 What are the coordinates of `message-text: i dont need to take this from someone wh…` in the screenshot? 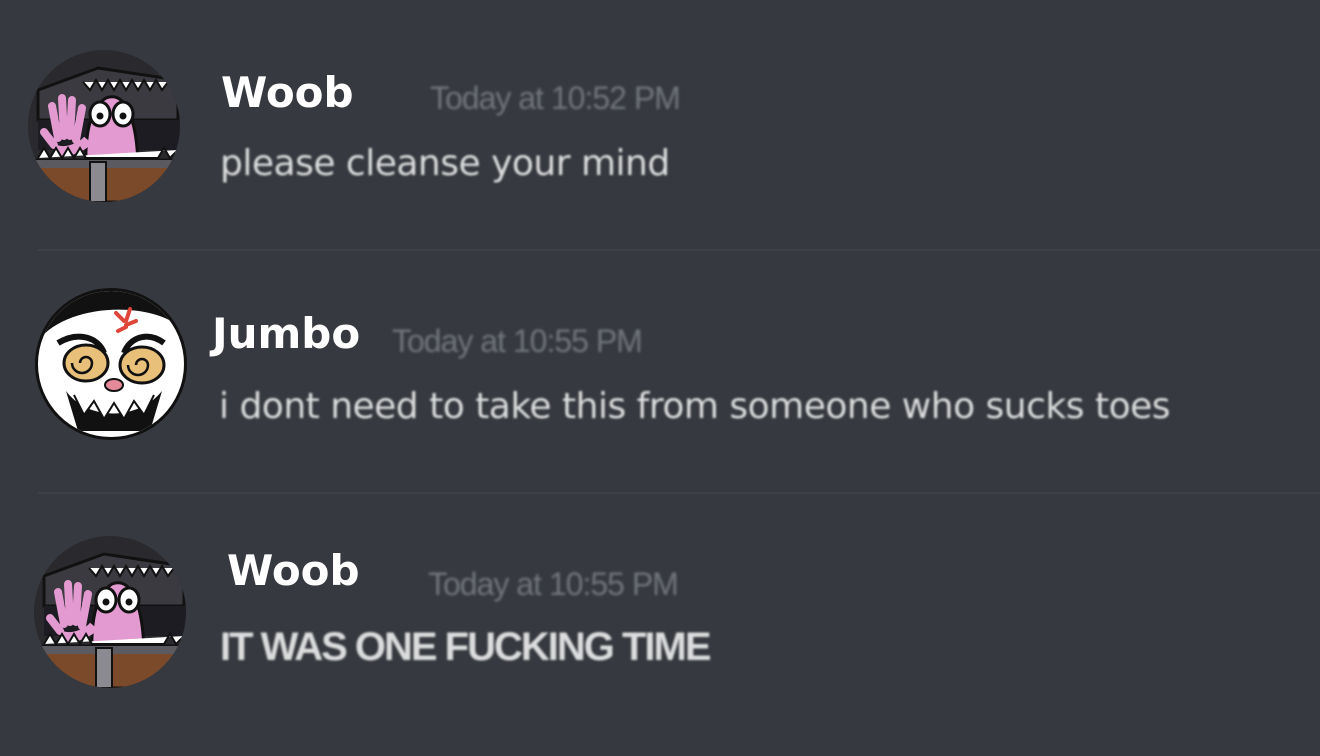 It's located at (695, 406).